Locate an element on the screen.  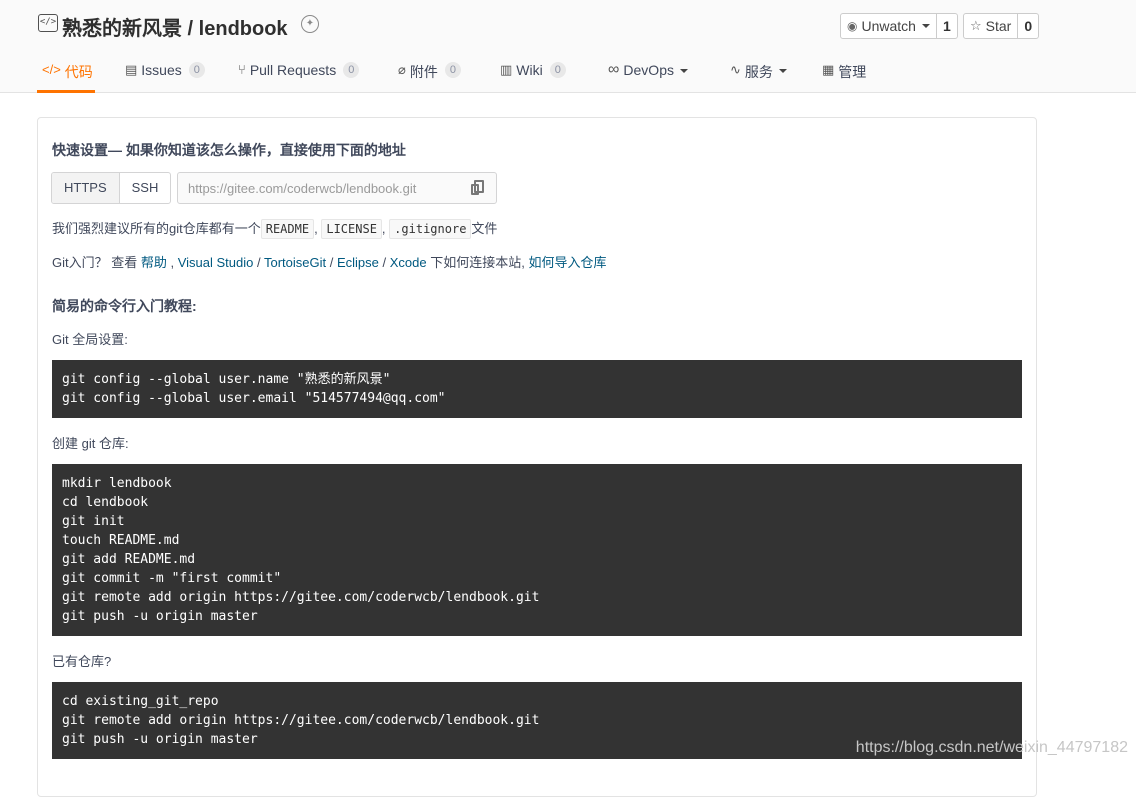
tab-services: ∿ 服务 is located at coordinates (758, 74).